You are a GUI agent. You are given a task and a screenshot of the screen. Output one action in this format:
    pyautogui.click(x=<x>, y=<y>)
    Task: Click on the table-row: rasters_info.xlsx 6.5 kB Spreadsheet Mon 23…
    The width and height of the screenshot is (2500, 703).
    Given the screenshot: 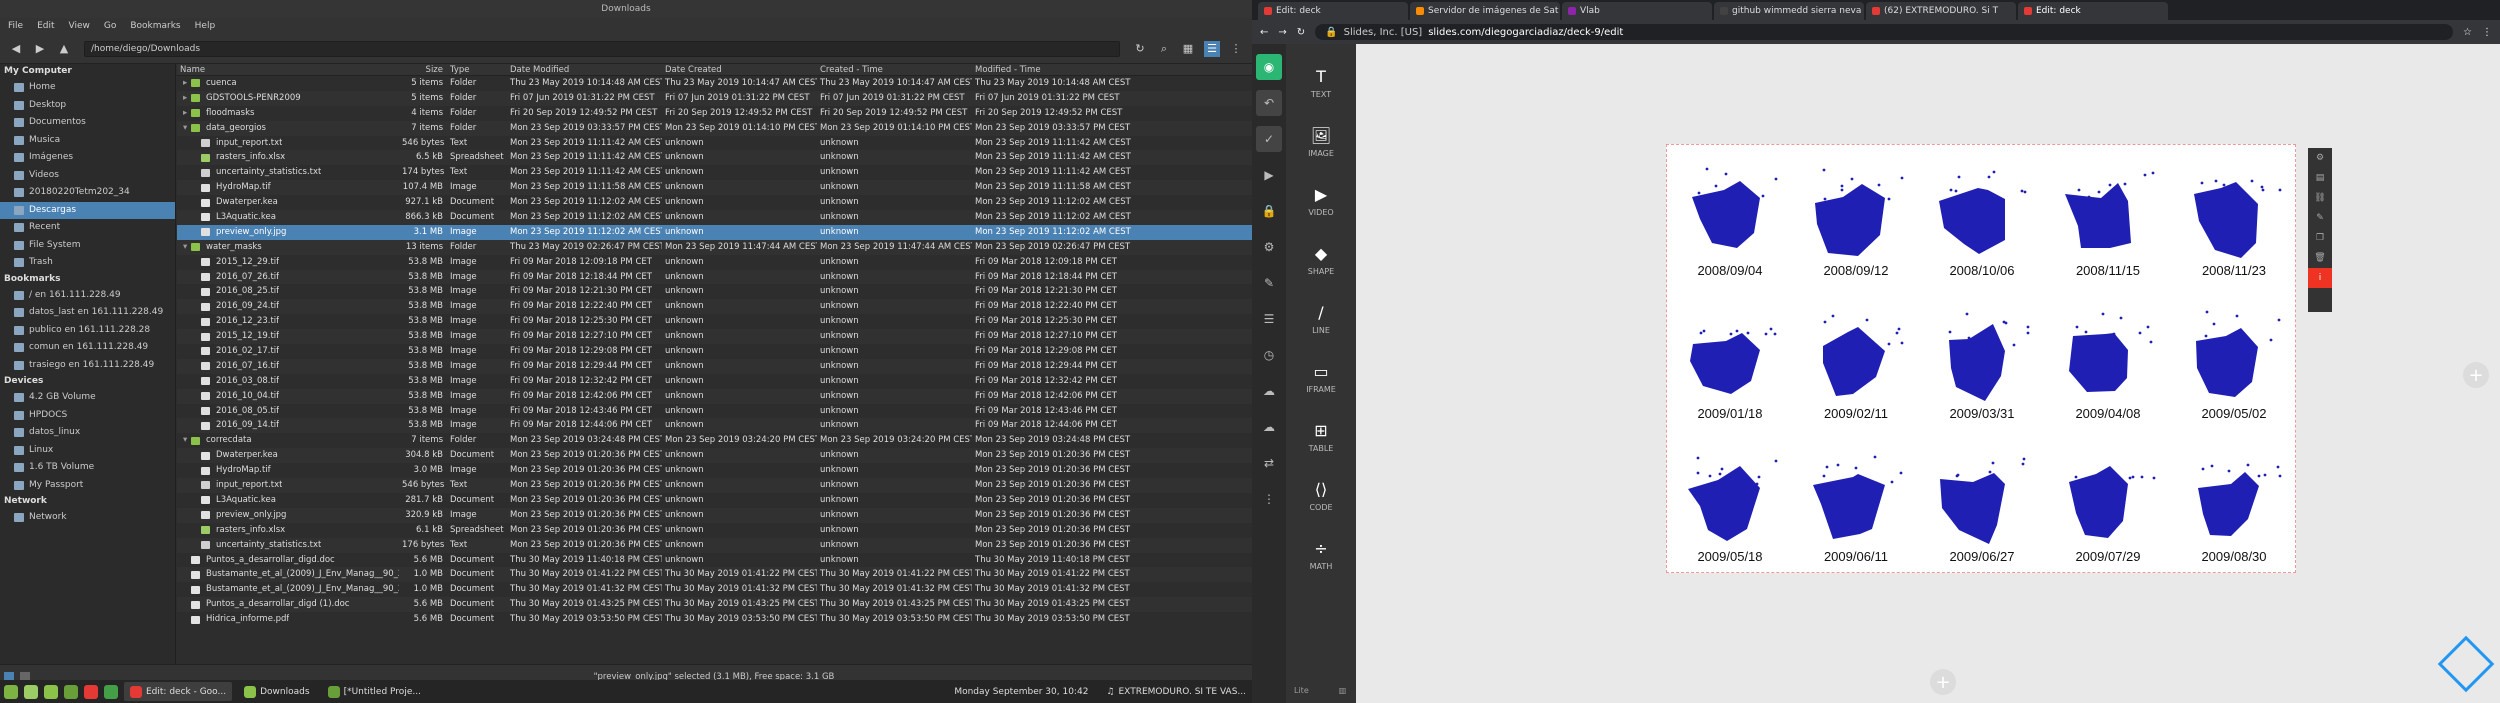 What is the action you would take?
    pyautogui.click(x=714, y=158)
    